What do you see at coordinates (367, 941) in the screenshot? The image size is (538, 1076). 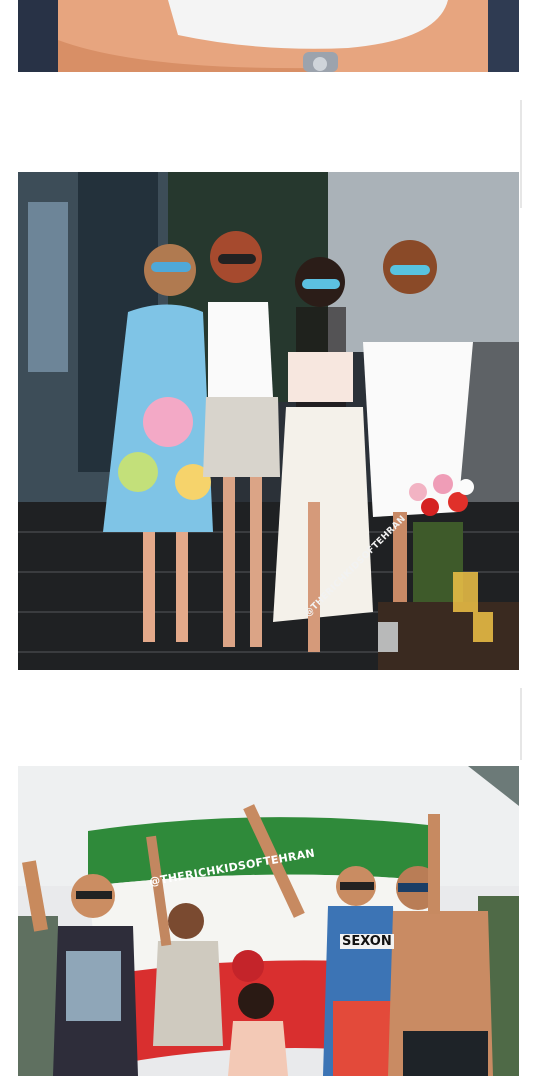 I see `shirt-text: SEXON` at bounding box center [367, 941].